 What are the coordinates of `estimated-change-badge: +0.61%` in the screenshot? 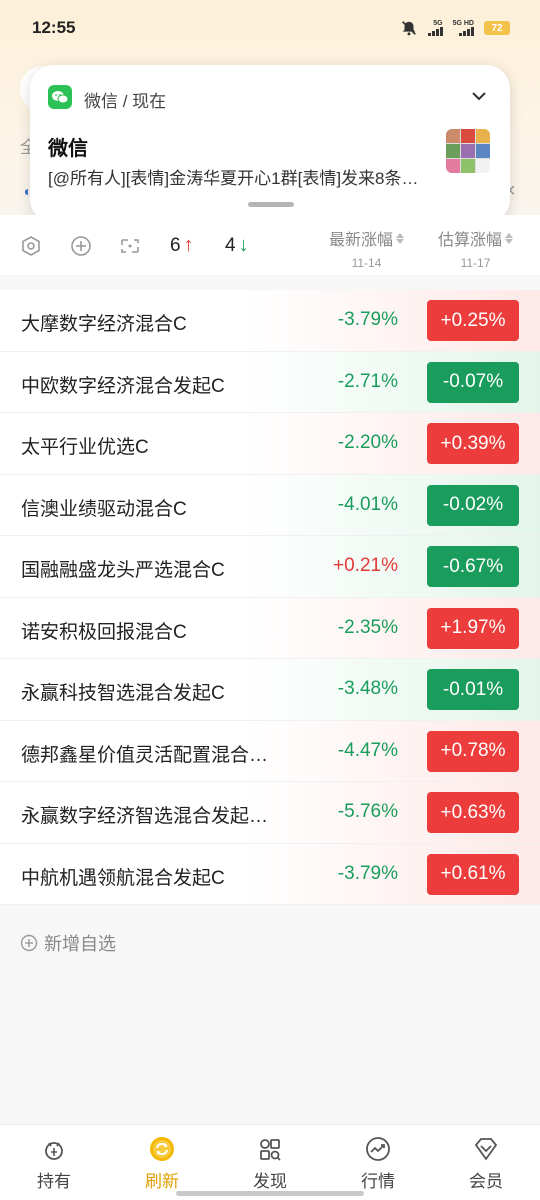 It's located at (473, 874).